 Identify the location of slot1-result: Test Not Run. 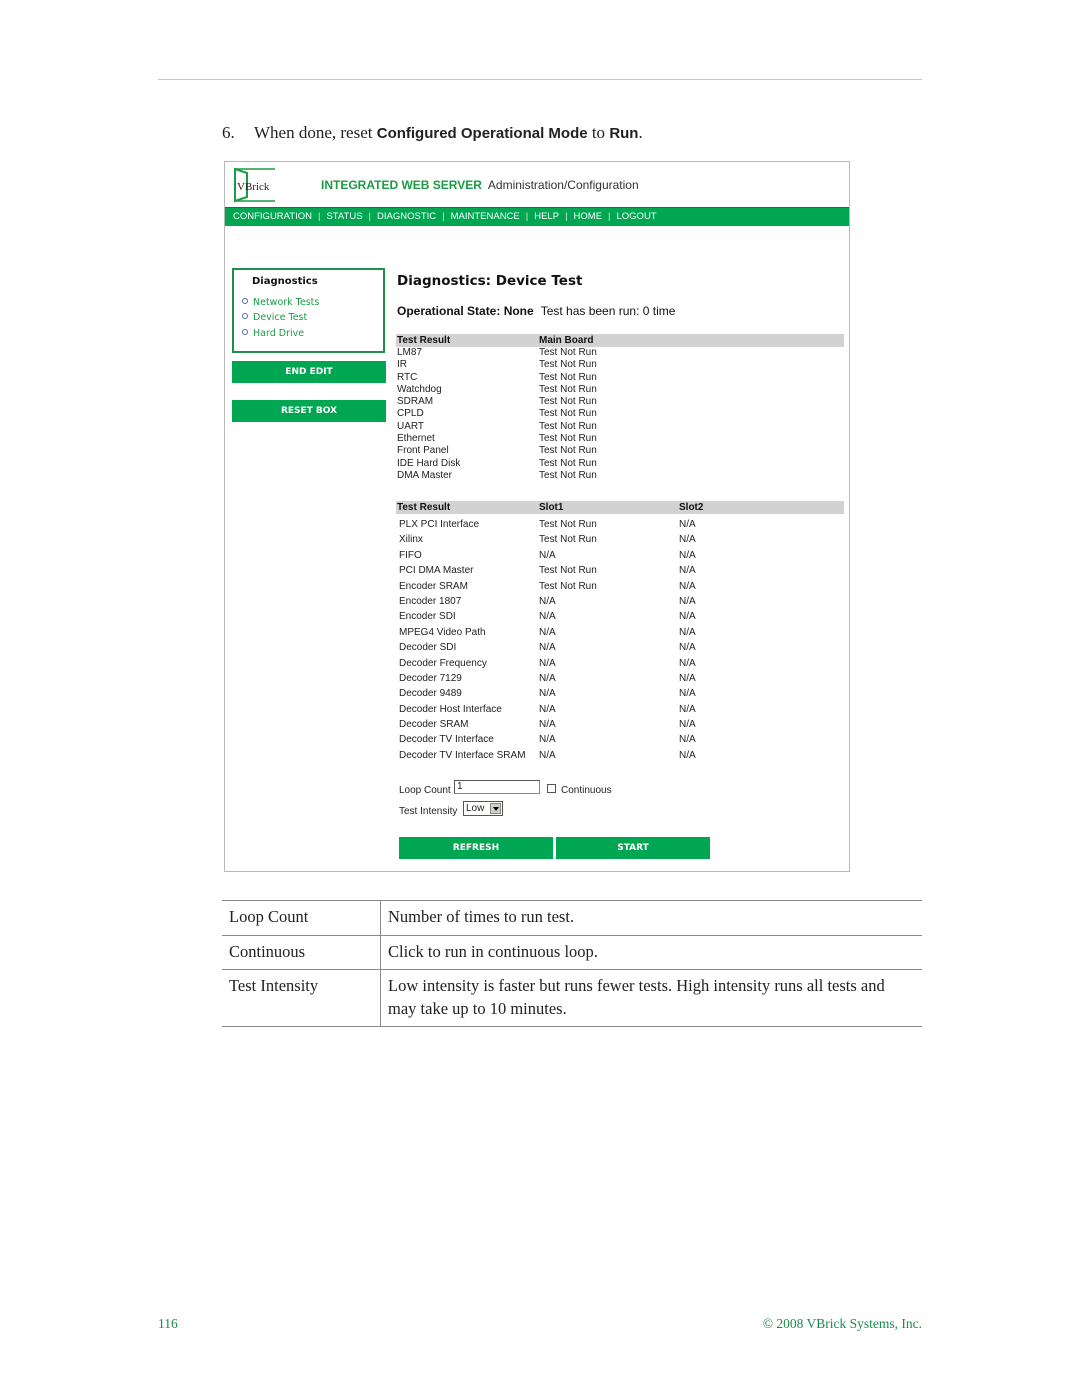
(568, 586).